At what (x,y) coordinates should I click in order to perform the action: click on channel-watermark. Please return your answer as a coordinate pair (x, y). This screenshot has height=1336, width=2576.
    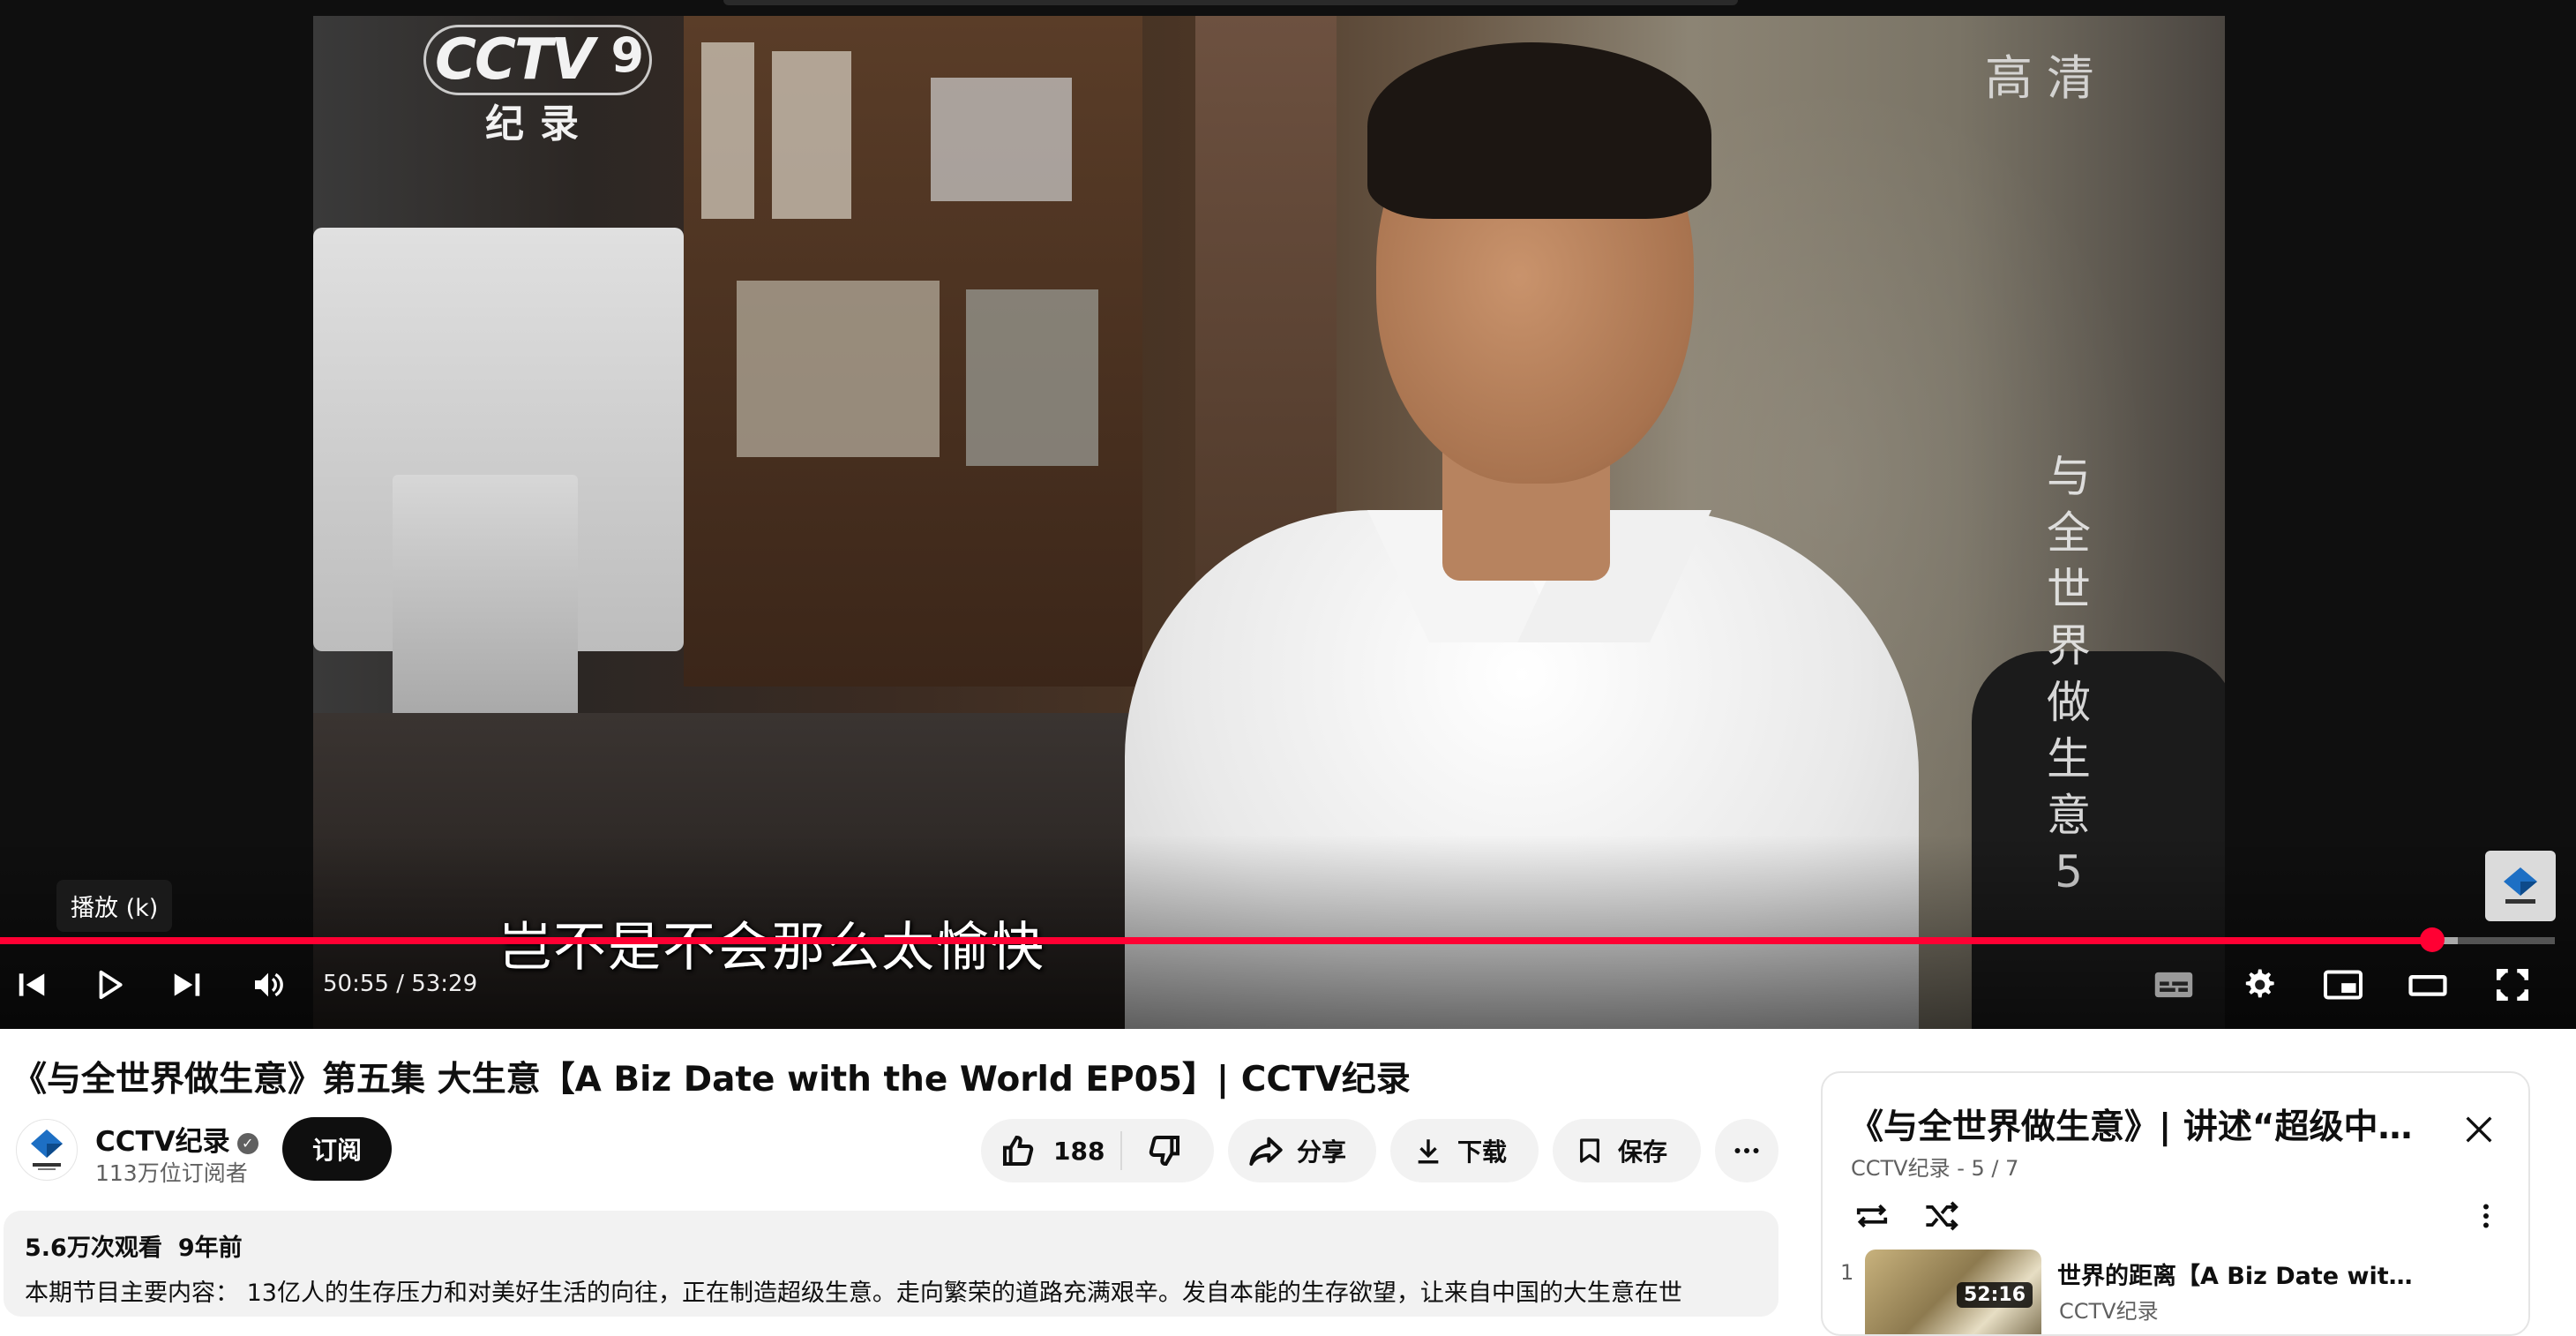
    Looking at the image, I should click on (2521, 886).